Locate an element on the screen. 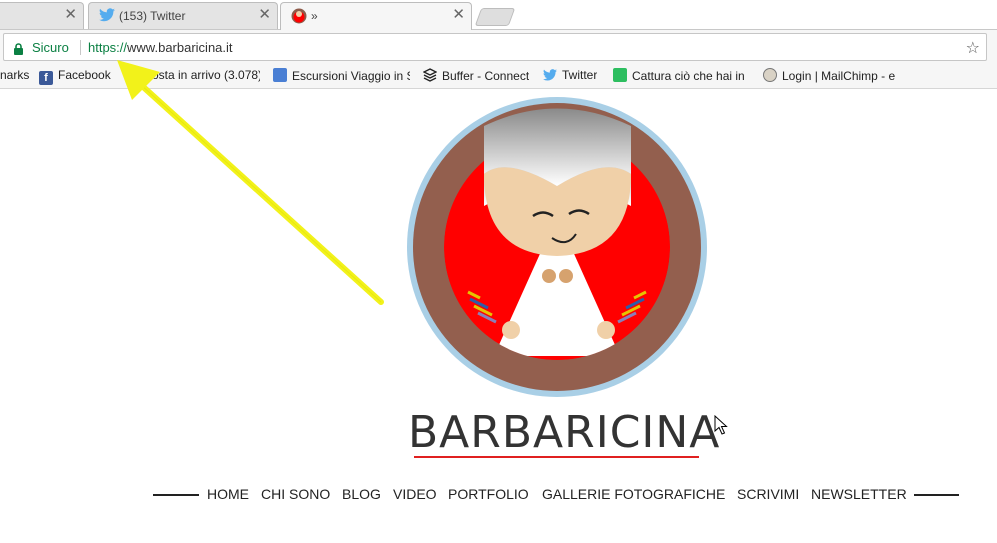  barbaricina-favicon-icon is located at coordinates (299, 18).